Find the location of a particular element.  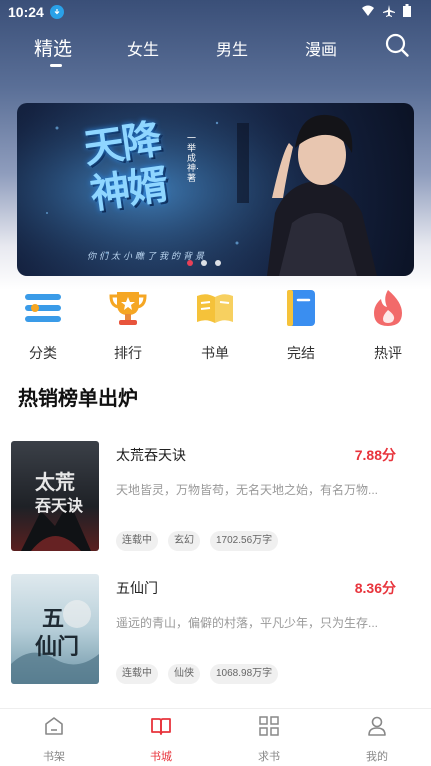

book-tags: 连载中 玄幻 1702.56万字 is located at coordinates (197, 541).